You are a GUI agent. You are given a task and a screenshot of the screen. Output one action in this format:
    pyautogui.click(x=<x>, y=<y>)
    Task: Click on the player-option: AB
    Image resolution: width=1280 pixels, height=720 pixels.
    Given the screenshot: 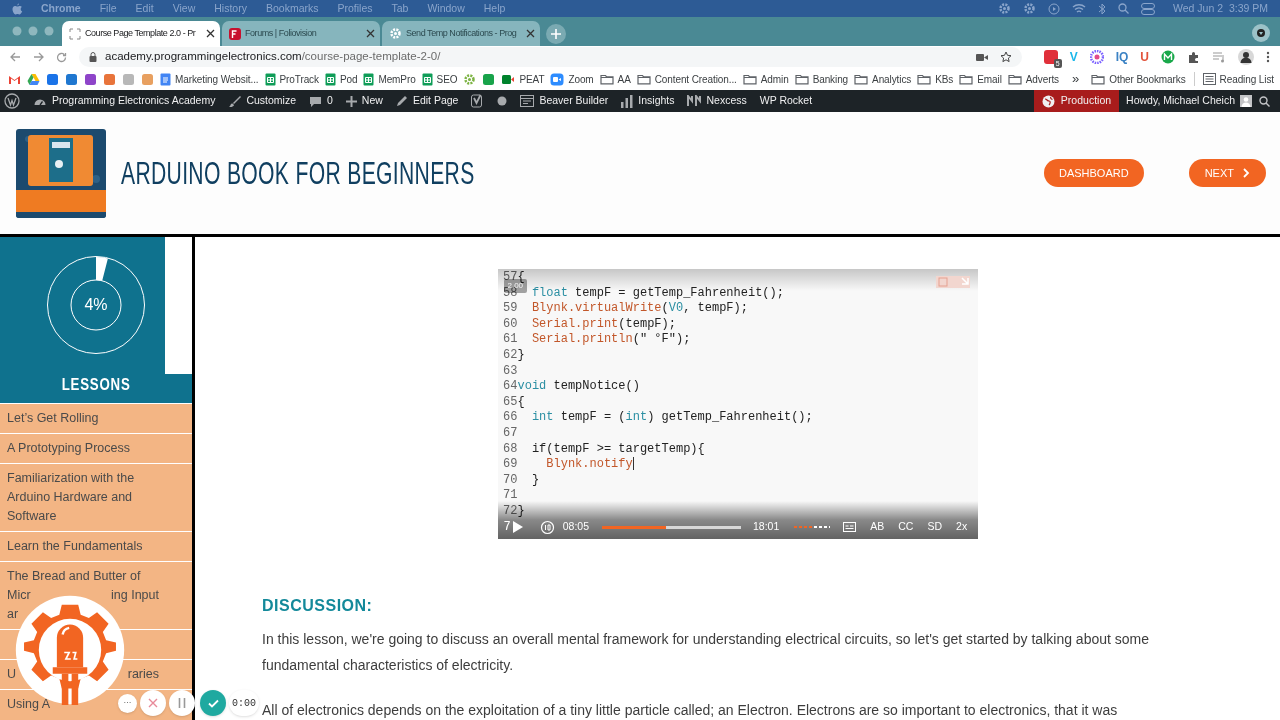 What is the action you would take?
    pyautogui.click(x=877, y=527)
    